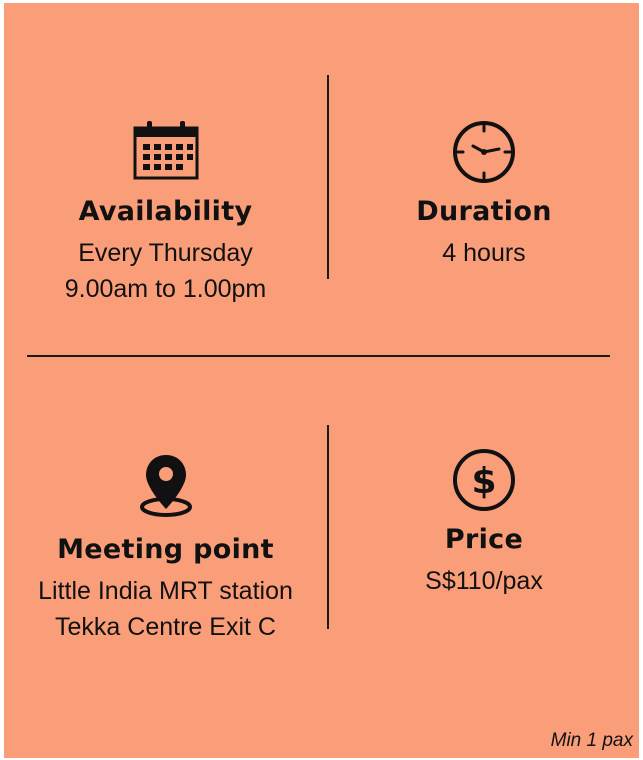  I want to click on price-section: $ Price S$110/pax, so click(484, 523).